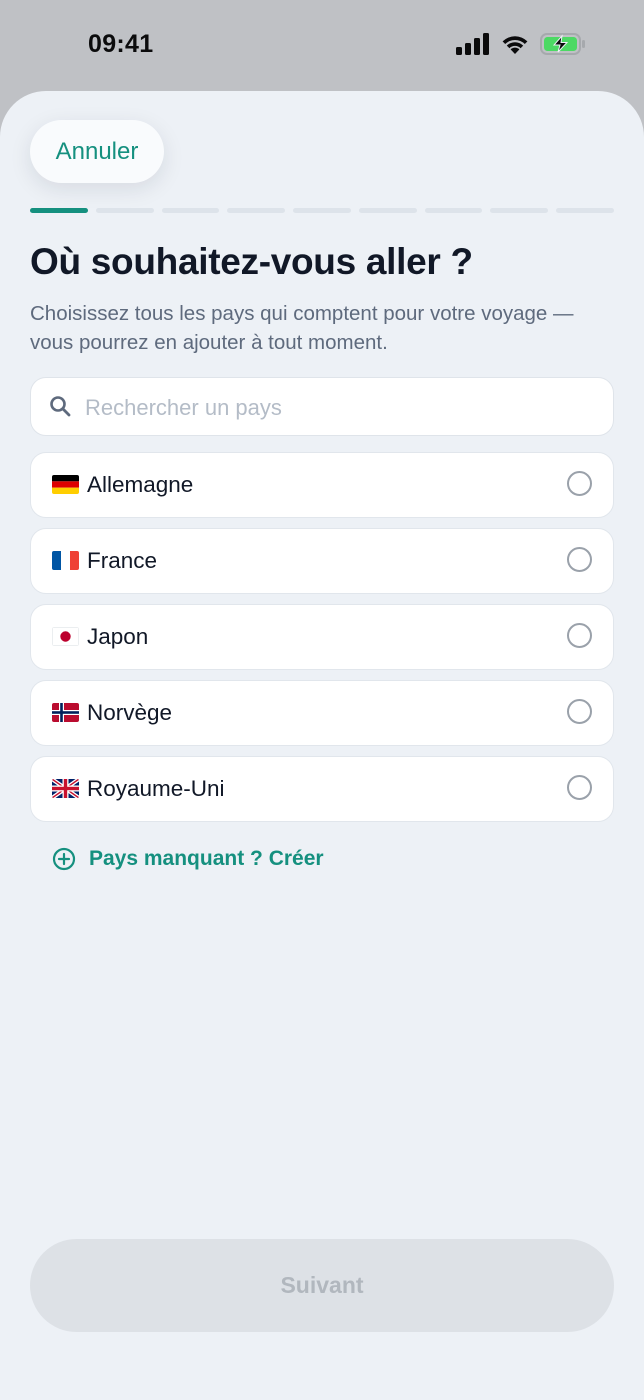 This screenshot has height=1400, width=644. I want to click on progress-indicator, so click(322, 210).